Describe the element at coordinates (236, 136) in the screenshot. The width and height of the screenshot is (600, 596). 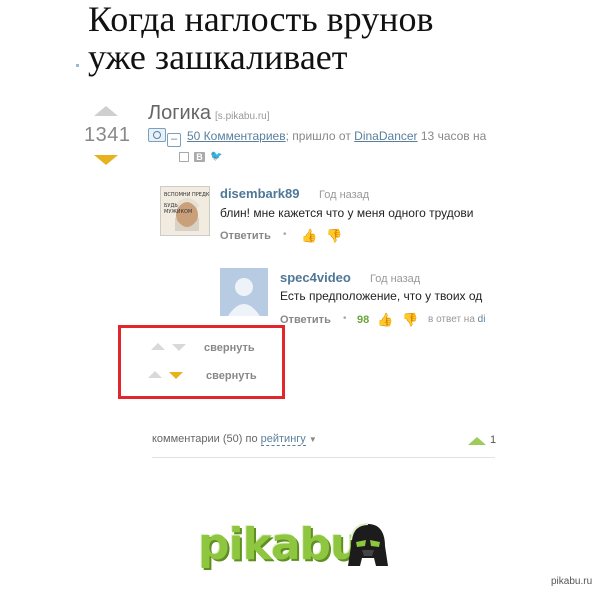
I see `comments-link: 50 Комментариев` at that location.